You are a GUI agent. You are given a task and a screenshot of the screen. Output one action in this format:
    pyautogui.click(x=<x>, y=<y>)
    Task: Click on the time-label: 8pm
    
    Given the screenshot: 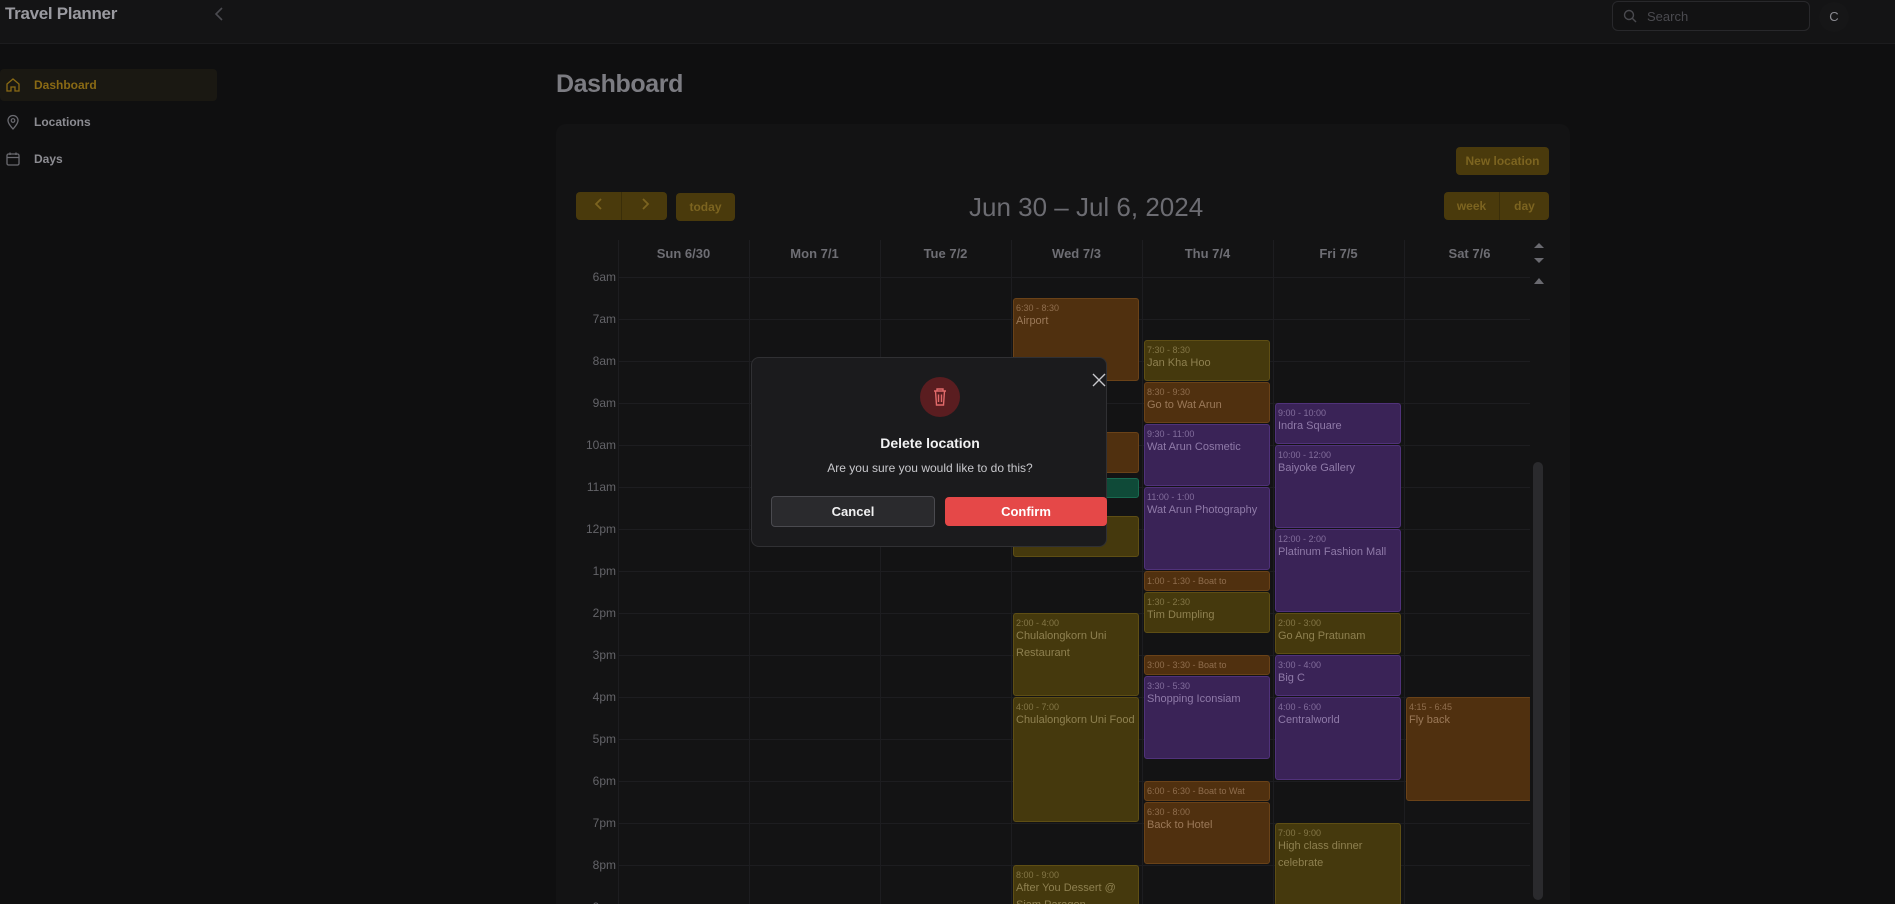 What is the action you would take?
    pyautogui.click(x=604, y=865)
    